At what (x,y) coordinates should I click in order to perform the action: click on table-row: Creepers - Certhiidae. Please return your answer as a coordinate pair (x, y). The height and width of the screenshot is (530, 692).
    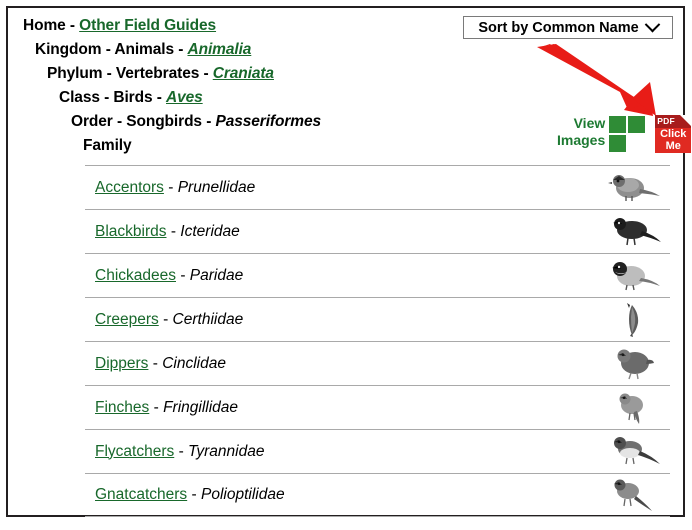
    Looking at the image, I should click on (377, 319).